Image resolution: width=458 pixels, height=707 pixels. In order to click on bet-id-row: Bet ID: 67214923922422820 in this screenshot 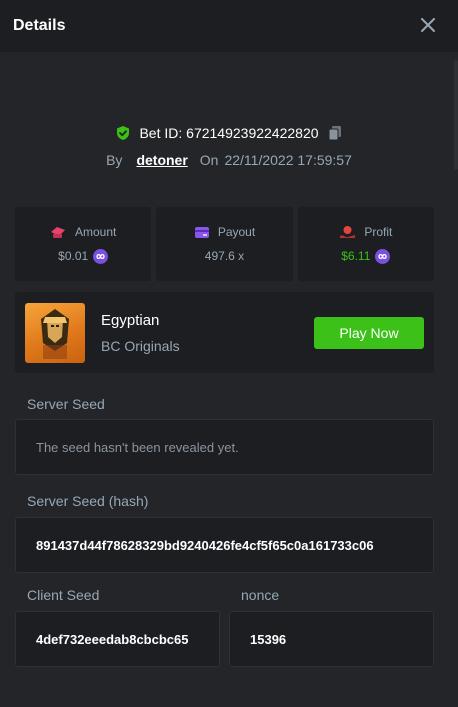, I will do `click(229, 133)`.